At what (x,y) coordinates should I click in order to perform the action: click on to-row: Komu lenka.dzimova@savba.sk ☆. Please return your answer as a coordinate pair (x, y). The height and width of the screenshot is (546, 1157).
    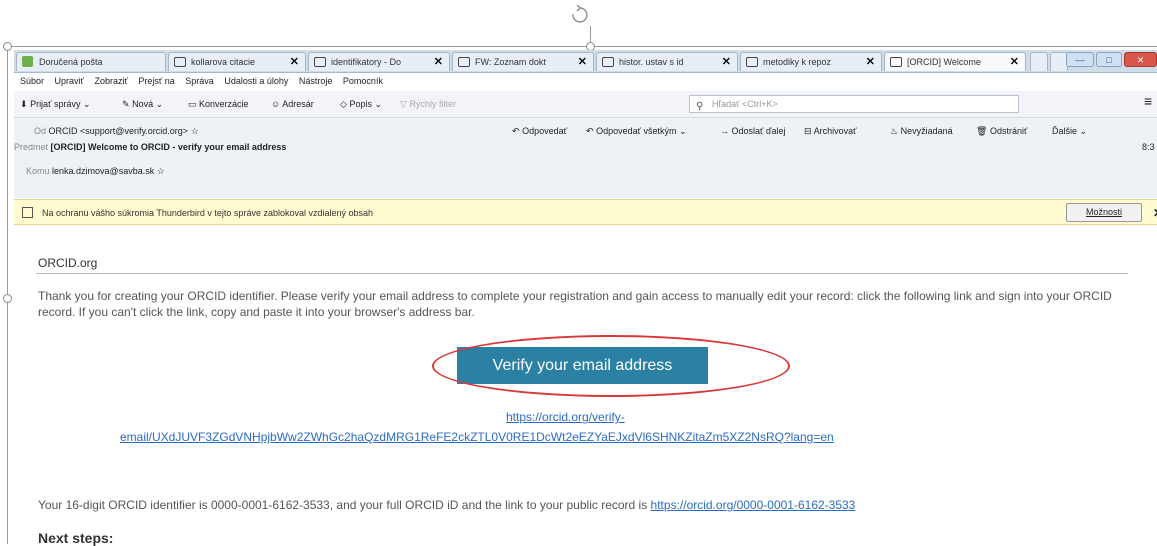
    Looking at the image, I should click on (95, 171).